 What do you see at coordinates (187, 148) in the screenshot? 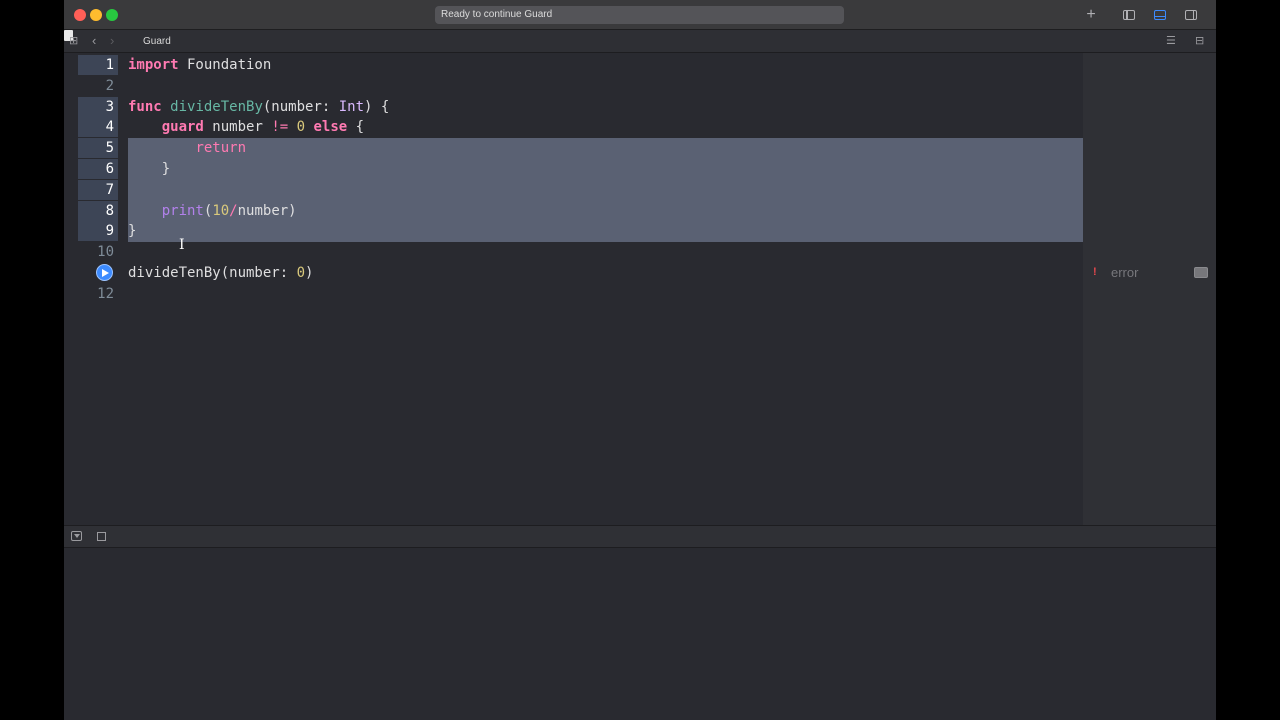
I see `code-line: return` at bounding box center [187, 148].